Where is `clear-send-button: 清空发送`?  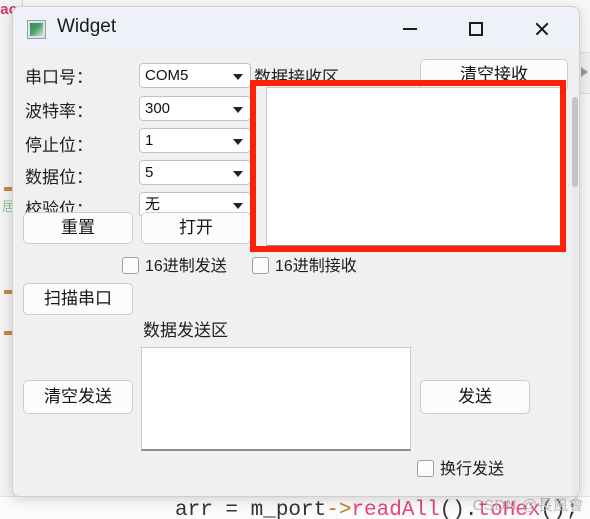 clear-send-button: 清空发送 is located at coordinates (78, 397).